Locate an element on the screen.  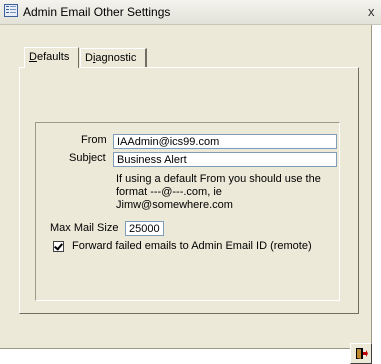
tab-diagnostic-label: Diagnostic is located at coordinates (111, 58).